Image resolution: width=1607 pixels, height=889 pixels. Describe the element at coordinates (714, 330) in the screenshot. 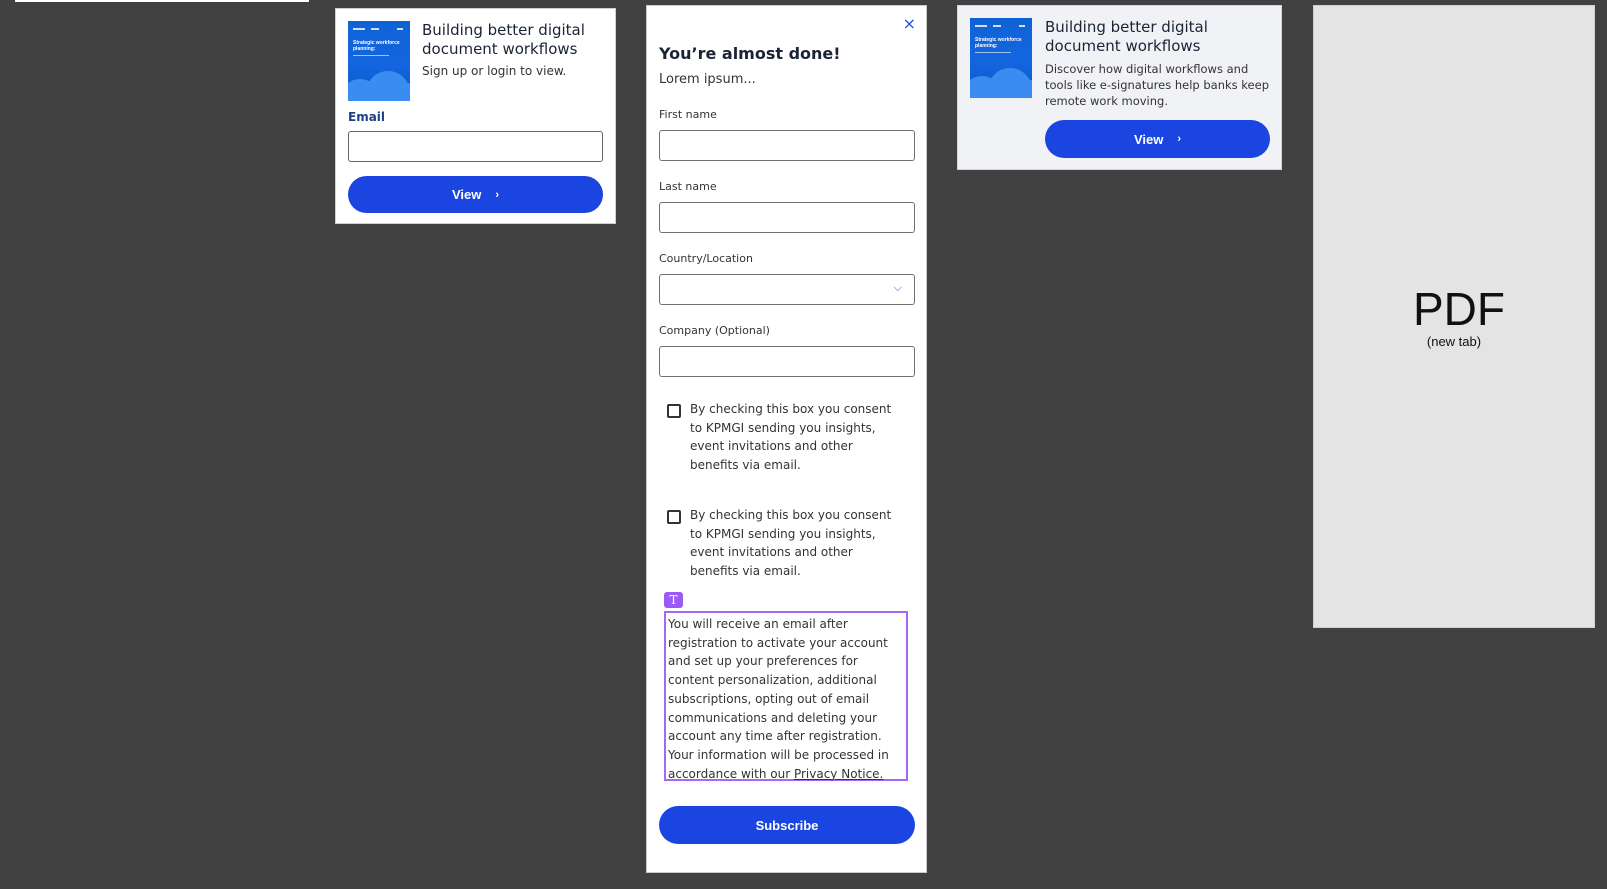

I see `company-label: Company (Optional)` at that location.